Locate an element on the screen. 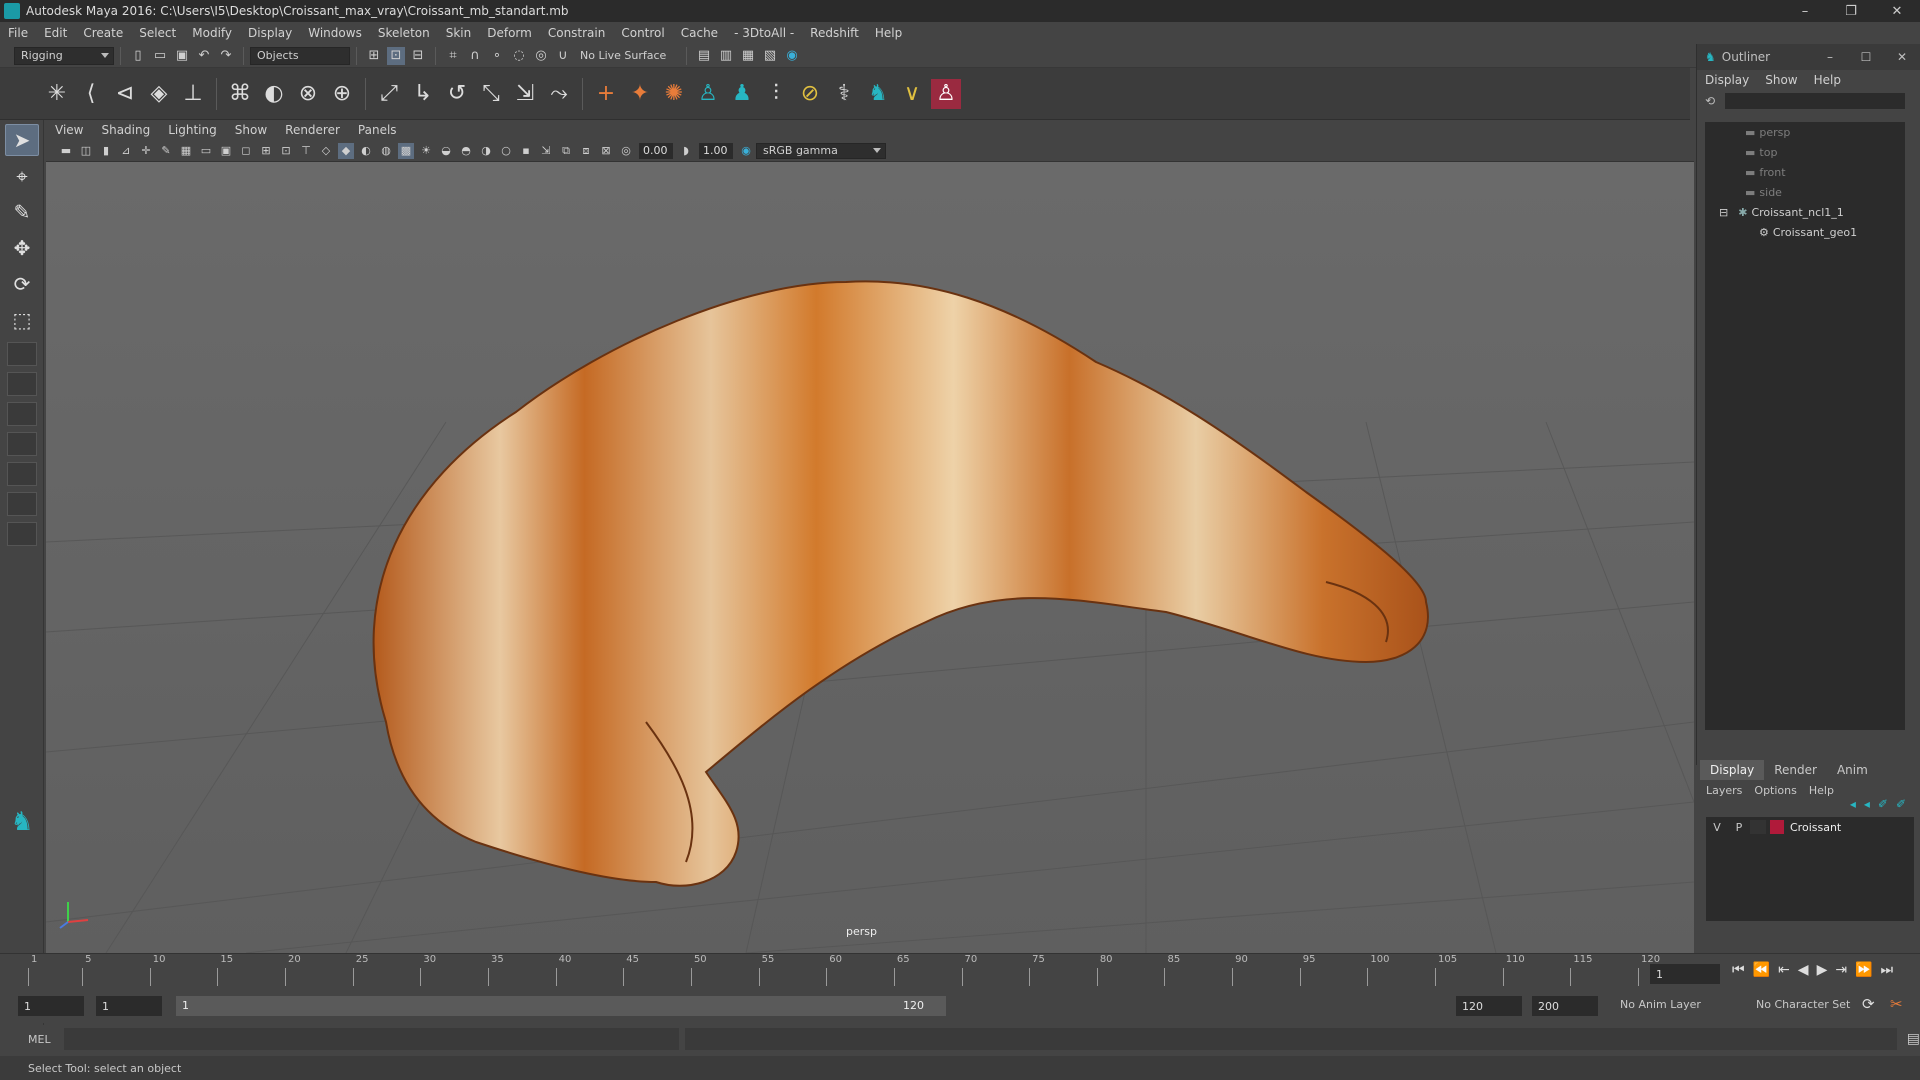  render-settings-icon: ▤ is located at coordinates (704, 56).